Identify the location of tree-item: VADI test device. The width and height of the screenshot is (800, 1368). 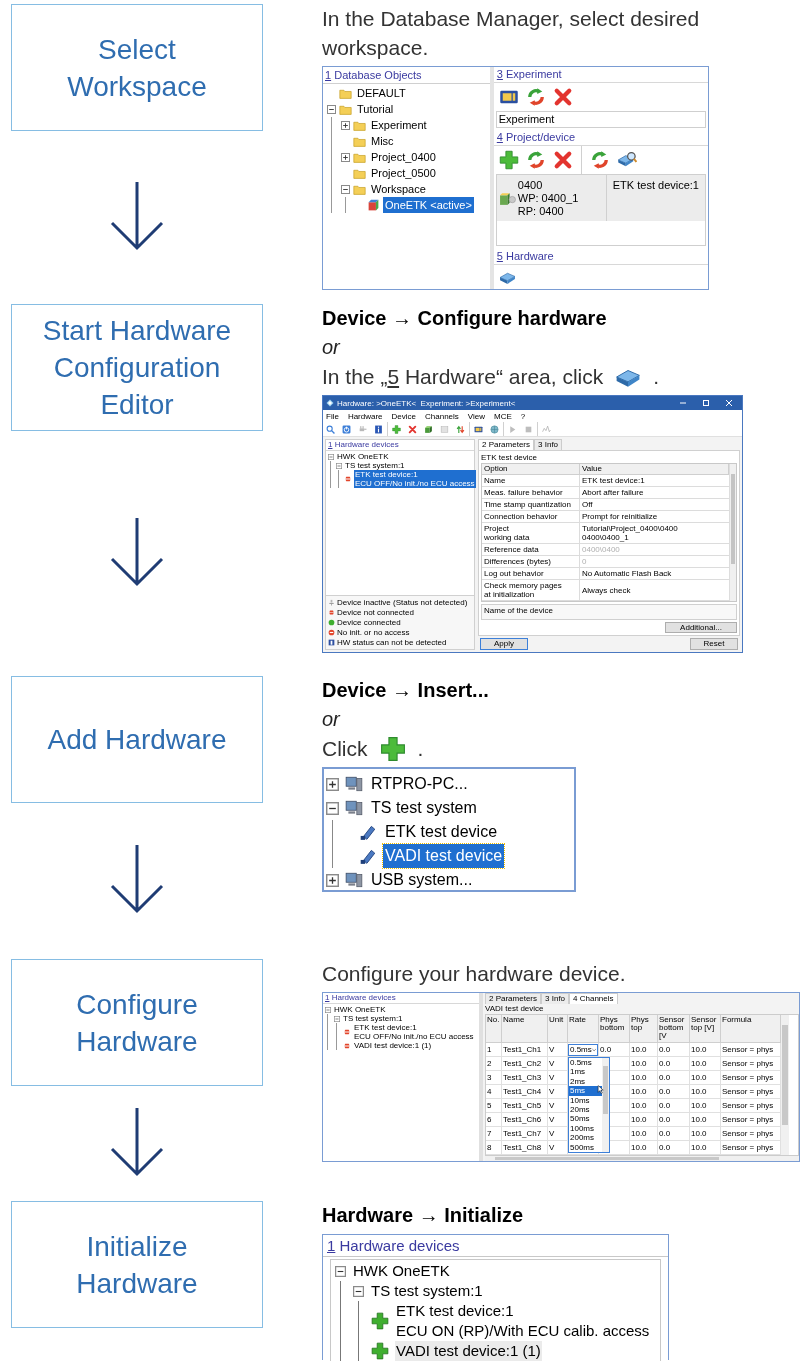
(444, 856).